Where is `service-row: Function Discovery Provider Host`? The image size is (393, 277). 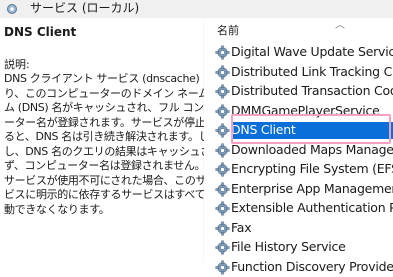 service-row: Function Discovery Provider Host is located at coordinates (303, 267).